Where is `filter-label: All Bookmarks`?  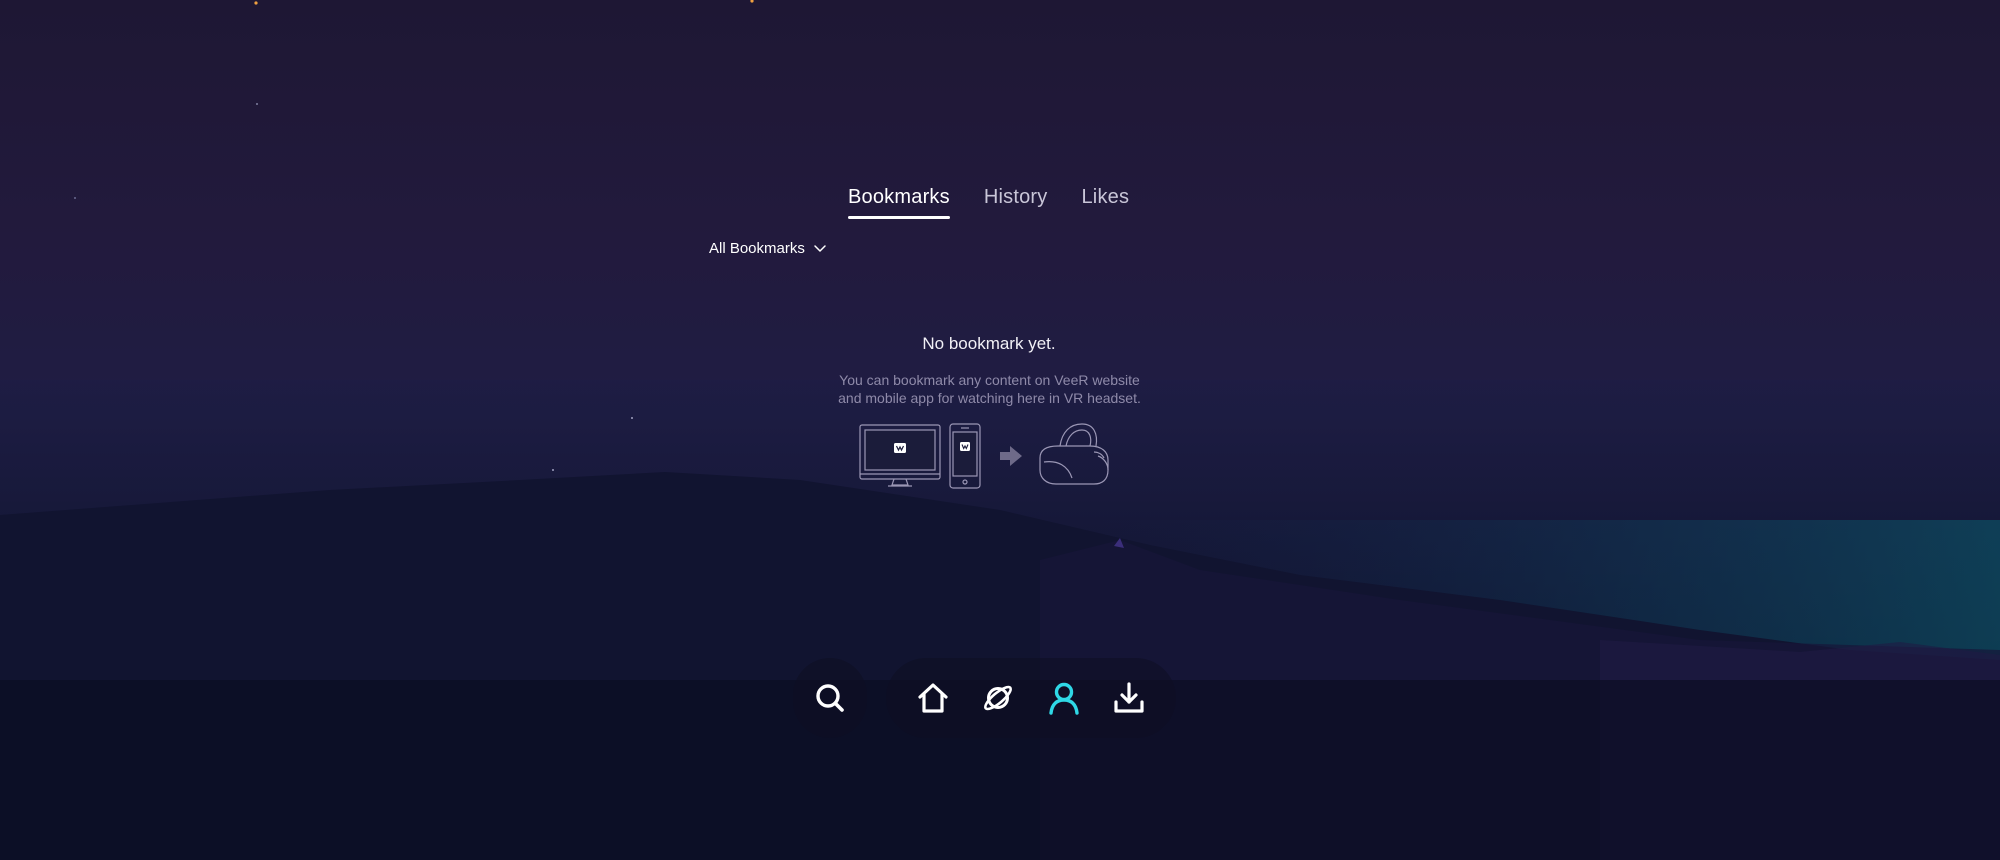 filter-label: All Bookmarks is located at coordinates (757, 248).